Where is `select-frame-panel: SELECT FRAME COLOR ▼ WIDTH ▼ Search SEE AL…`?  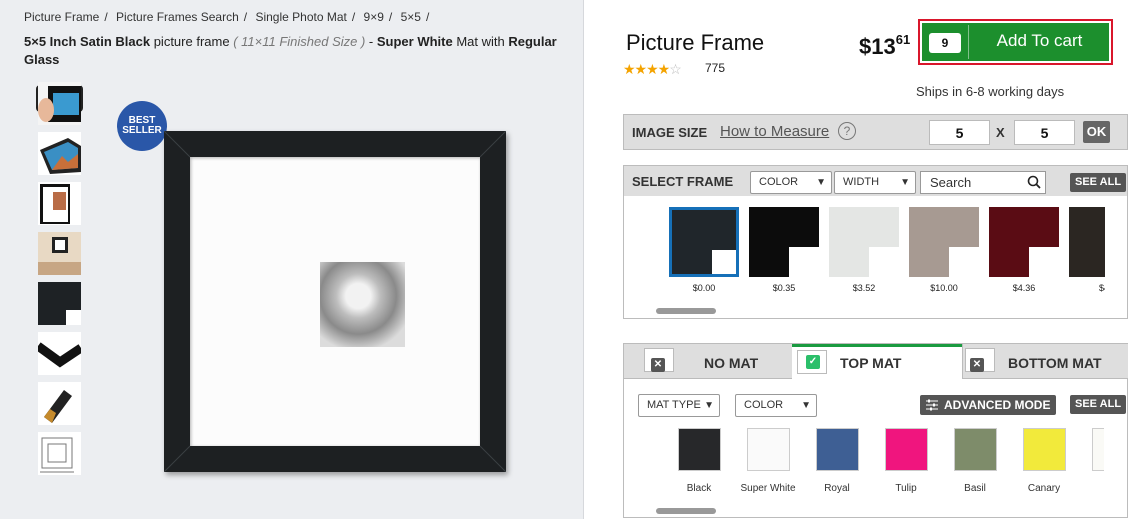
select-frame-panel: SELECT FRAME COLOR ▼ WIDTH ▼ Search SEE AL… is located at coordinates (875, 242).